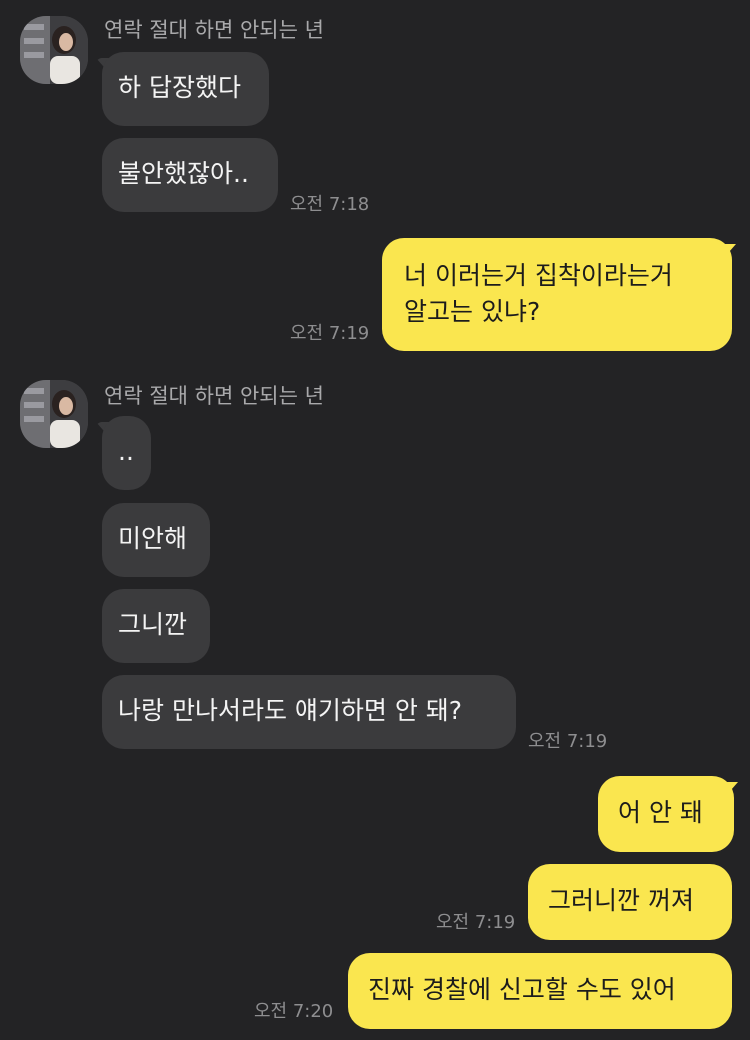 This screenshot has width=750, height=1040. Describe the element at coordinates (557, 294) in the screenshot. I see `outgoing-message: 너 이러는거 집착이라는거 알고는 있냐?` at that location.